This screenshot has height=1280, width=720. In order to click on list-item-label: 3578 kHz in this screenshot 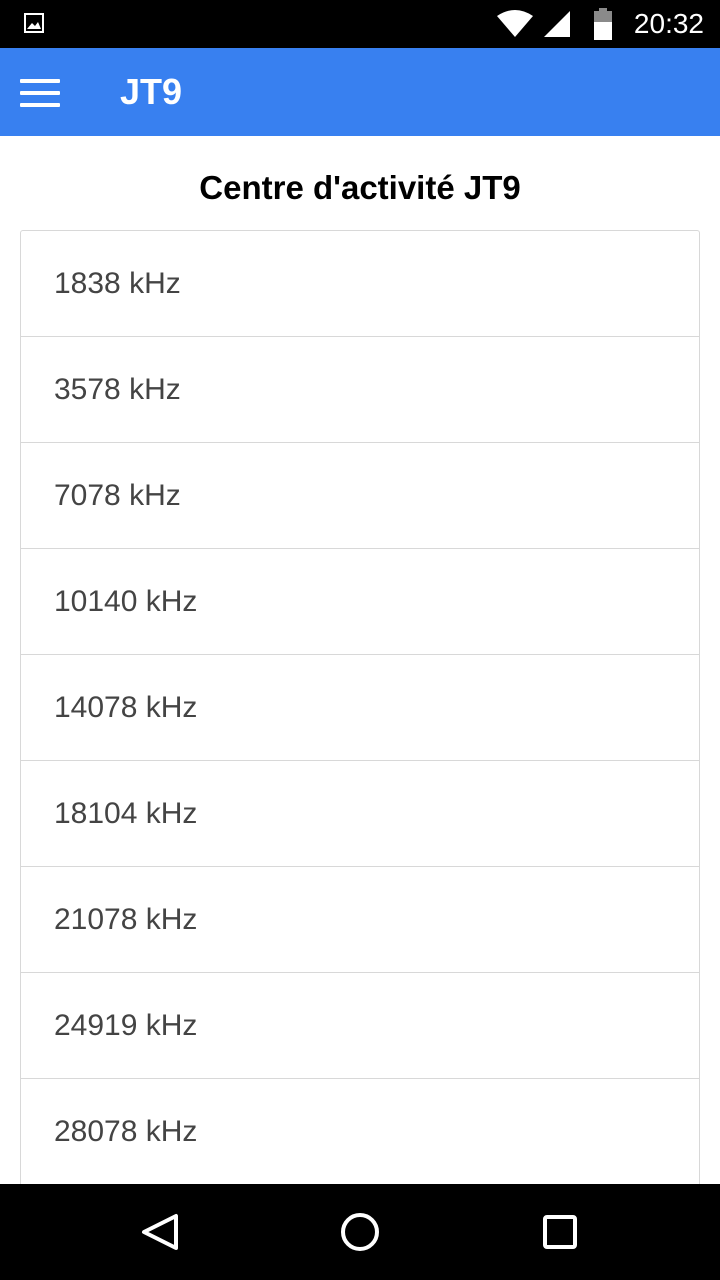, I will do `click(117, 389)`.